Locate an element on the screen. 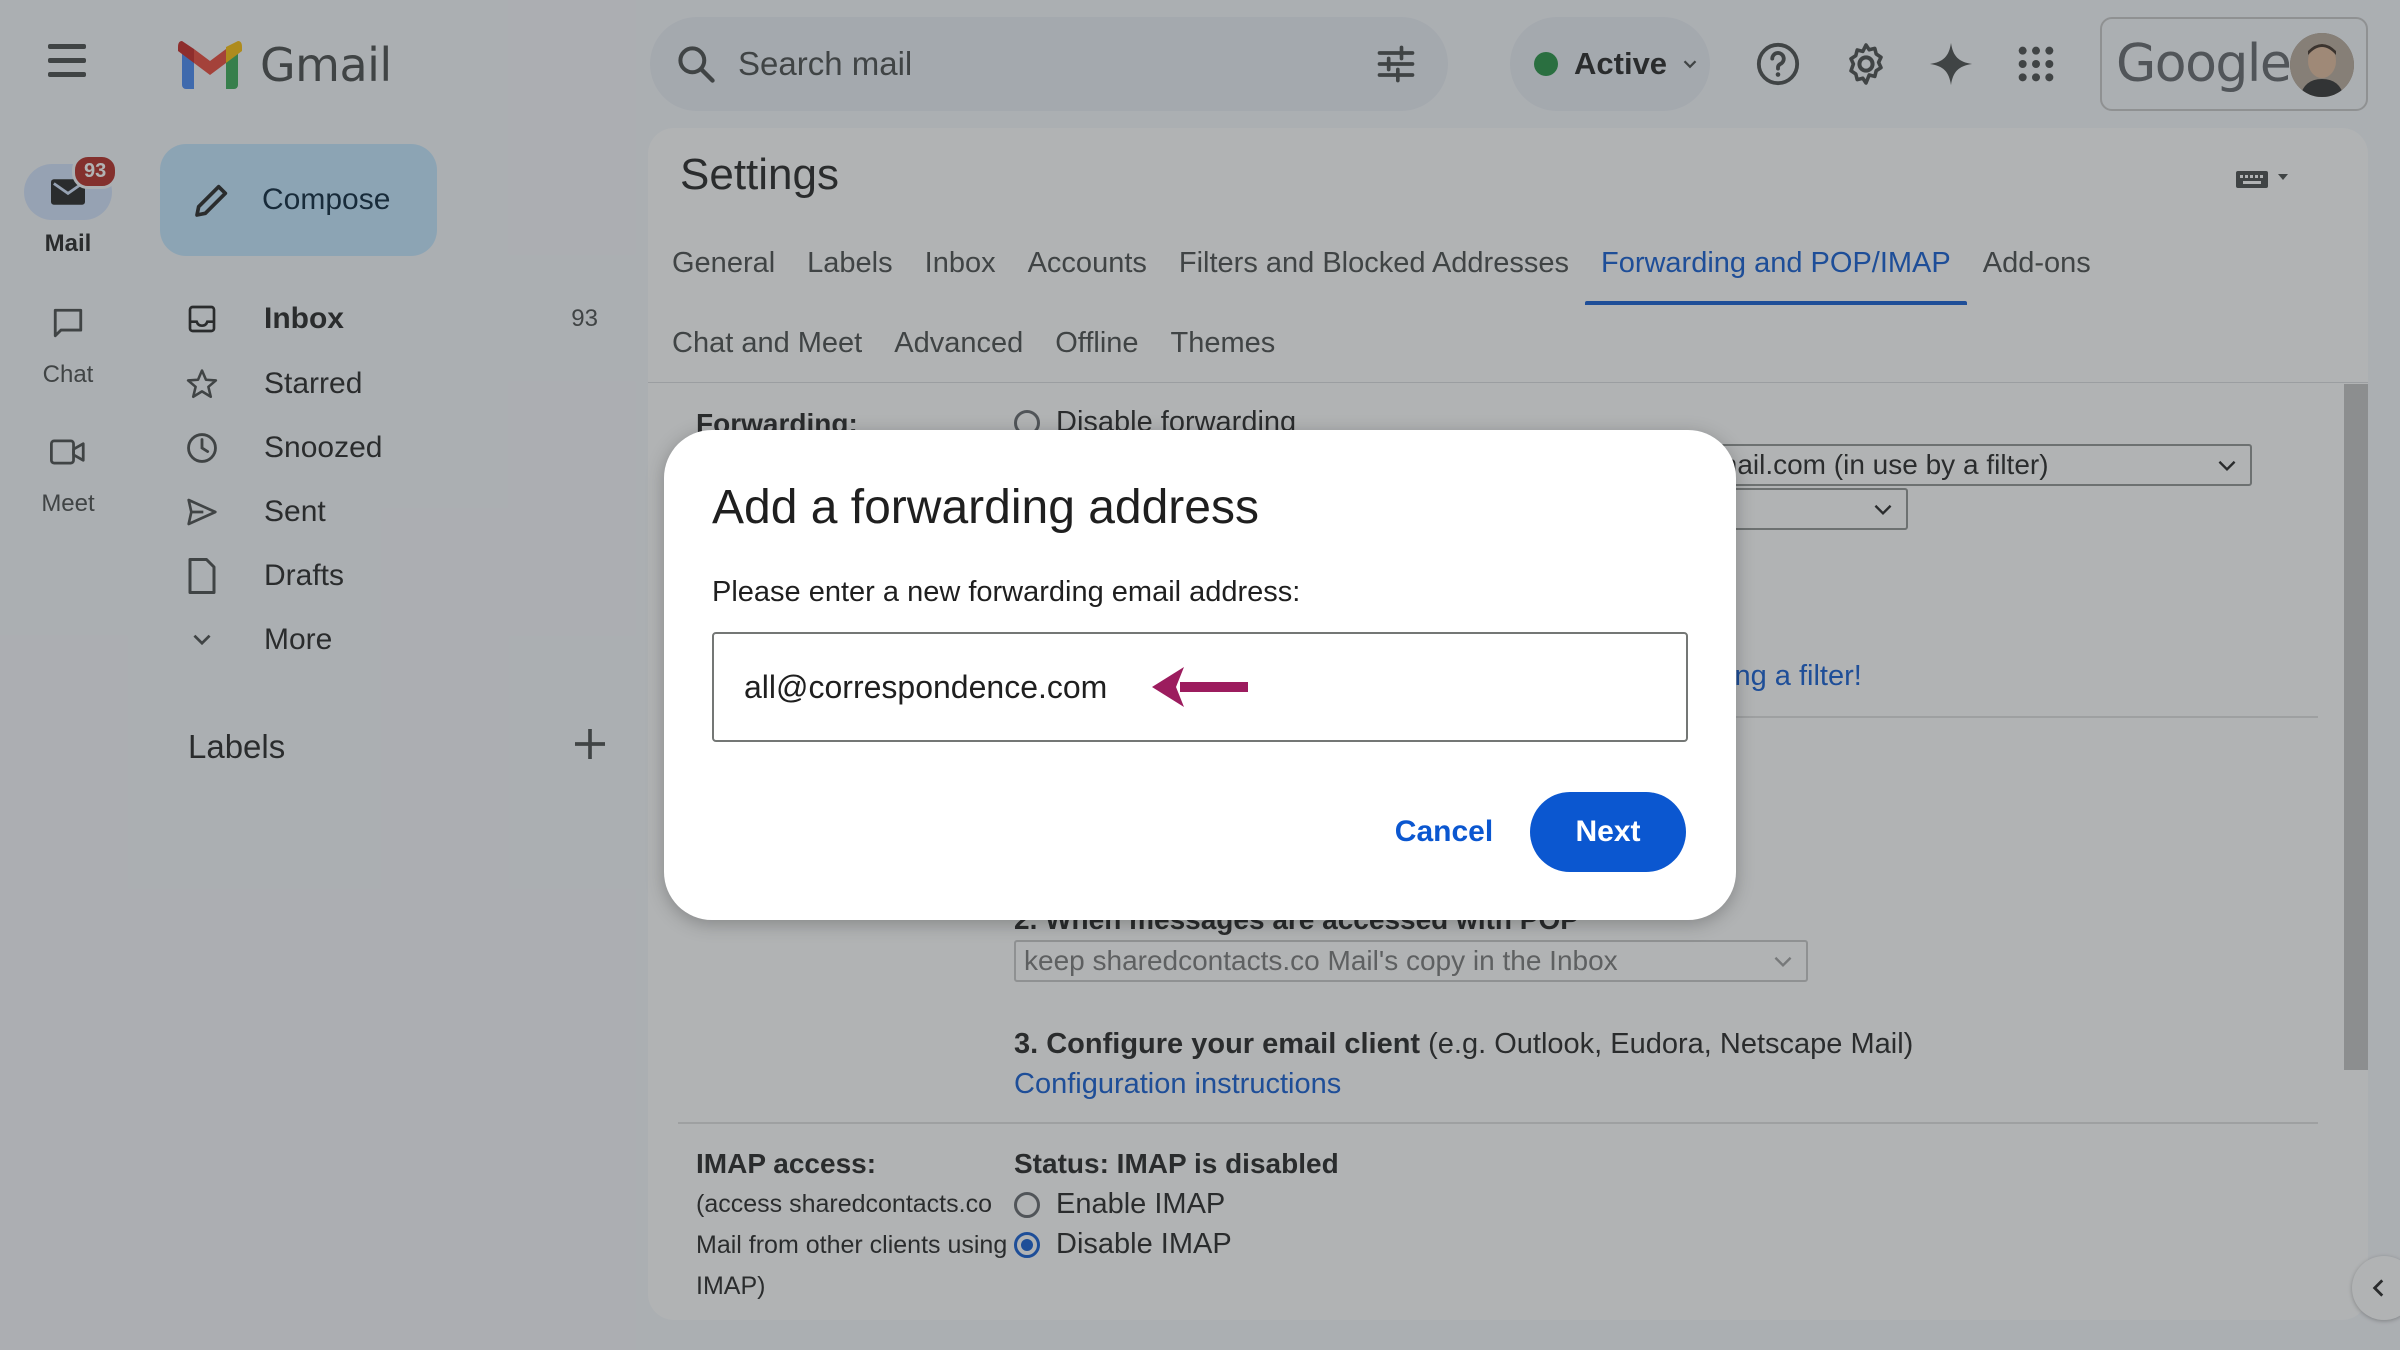 This screenshot has width=2400, height=1350. next-button: Next is located at coordinates (1608, 832).